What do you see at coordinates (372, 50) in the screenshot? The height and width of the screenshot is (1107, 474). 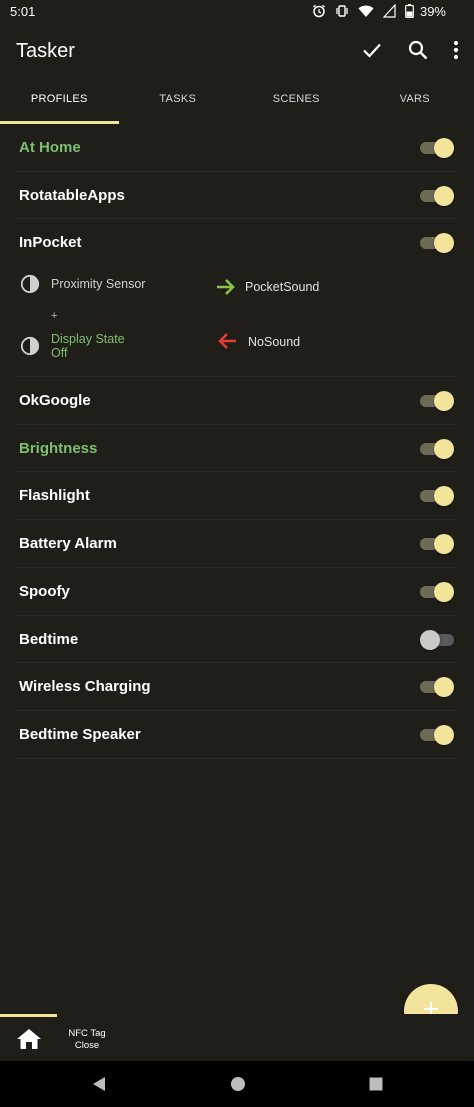 I see `check-icon` at bounding box center [372, 50].